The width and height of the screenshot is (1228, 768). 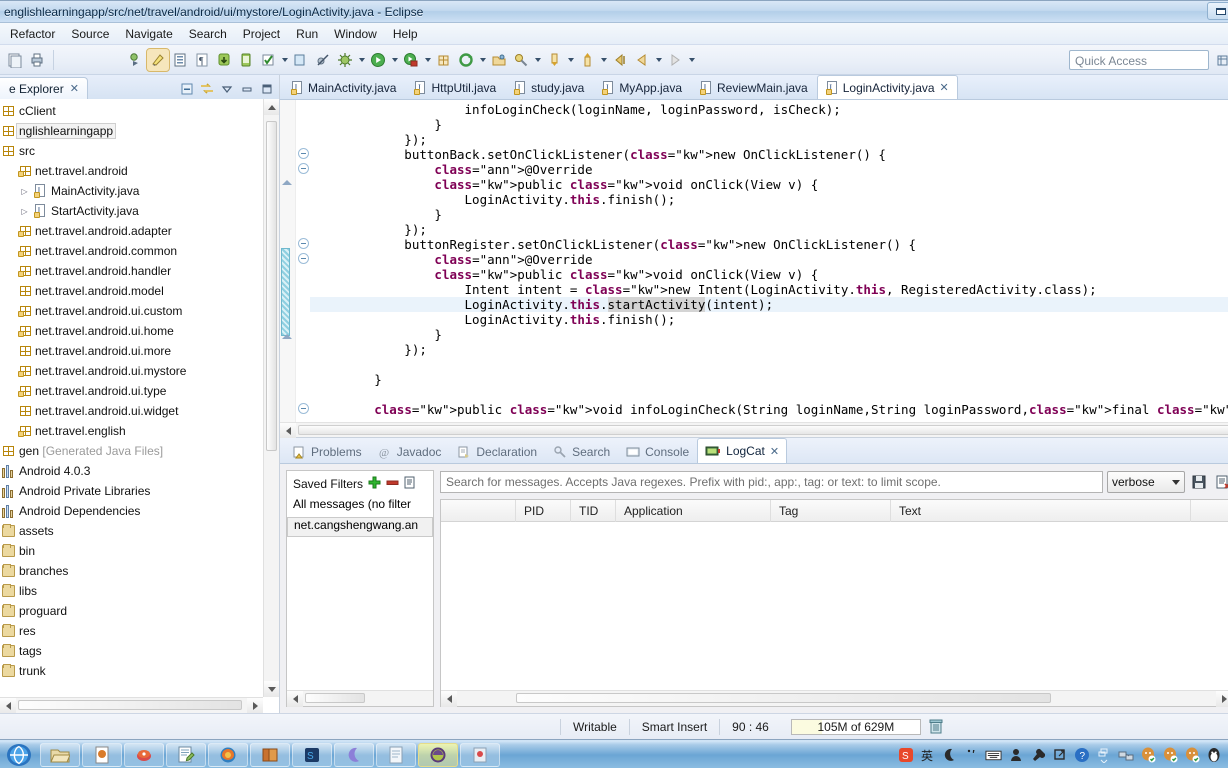 I want to click on back-nav-icon, so click(x=642, y=60).